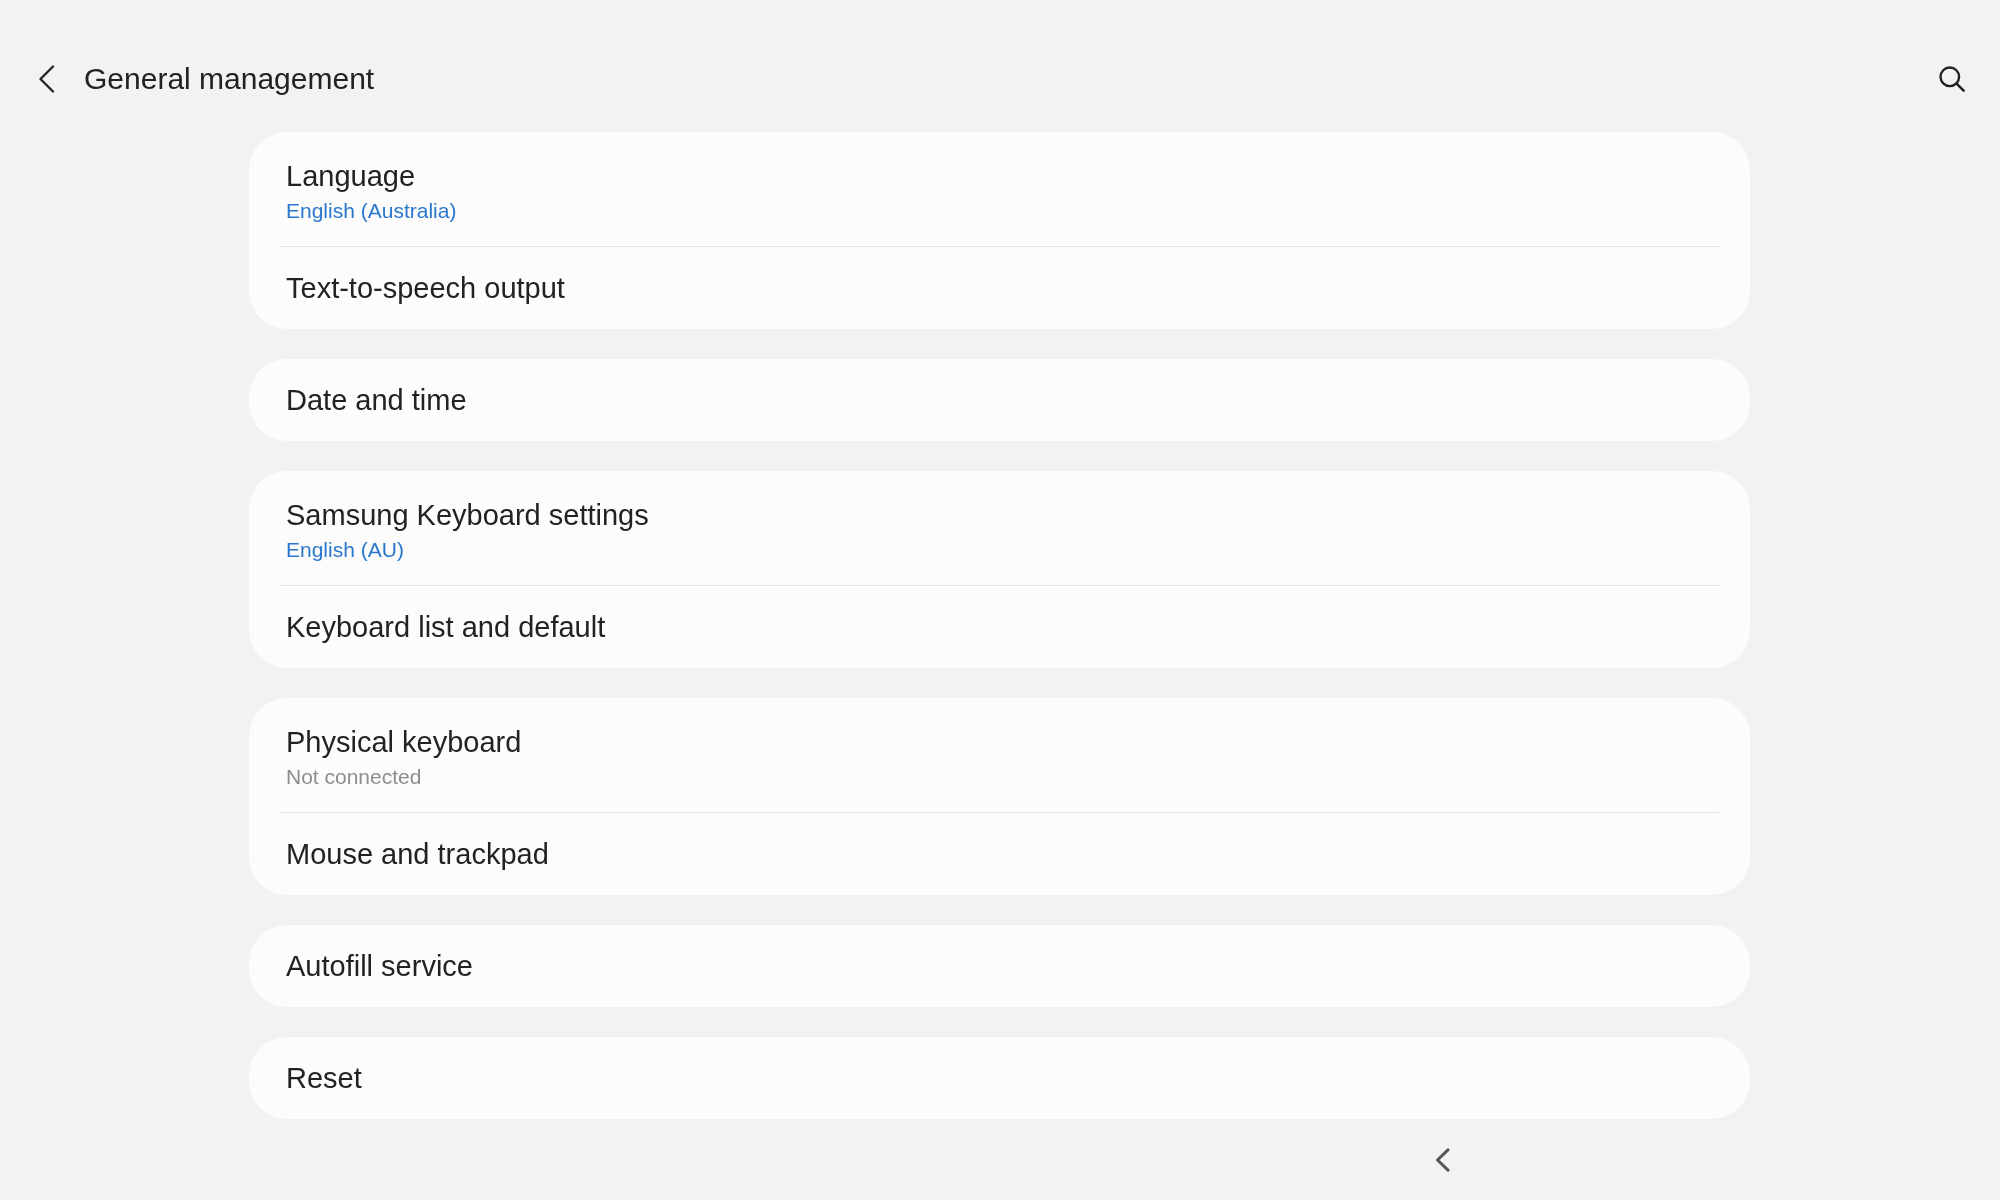  I want to click on setting-status: Not connected, so click(354, 777).